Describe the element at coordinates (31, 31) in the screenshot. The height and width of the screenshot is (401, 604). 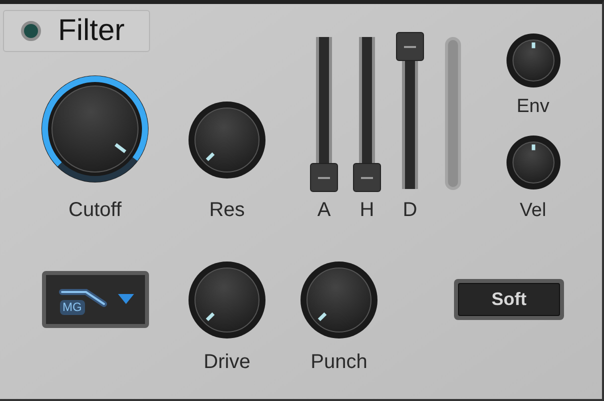
I see `power-led` at that location.